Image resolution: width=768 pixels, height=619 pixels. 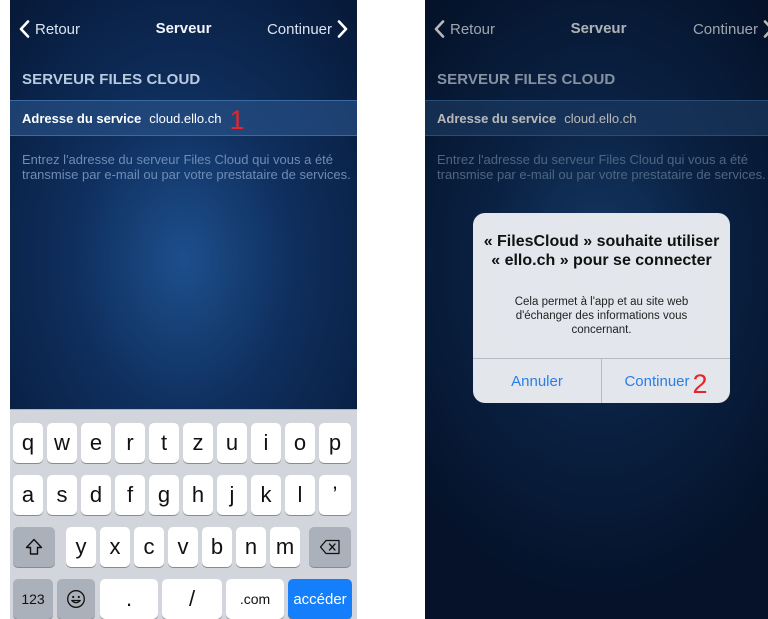 I want to click on key-y: y, so click(x=81, y=547).